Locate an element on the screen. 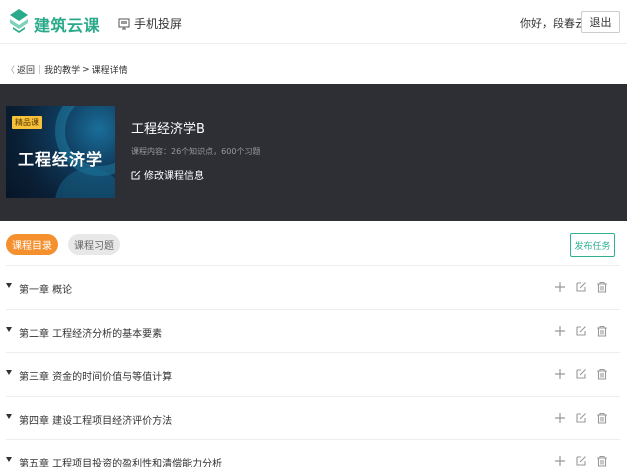 The height and width of the screenshot is (467, 627). edit-course-info-label: 修改课程信息 is located at coordinates (174, 176).